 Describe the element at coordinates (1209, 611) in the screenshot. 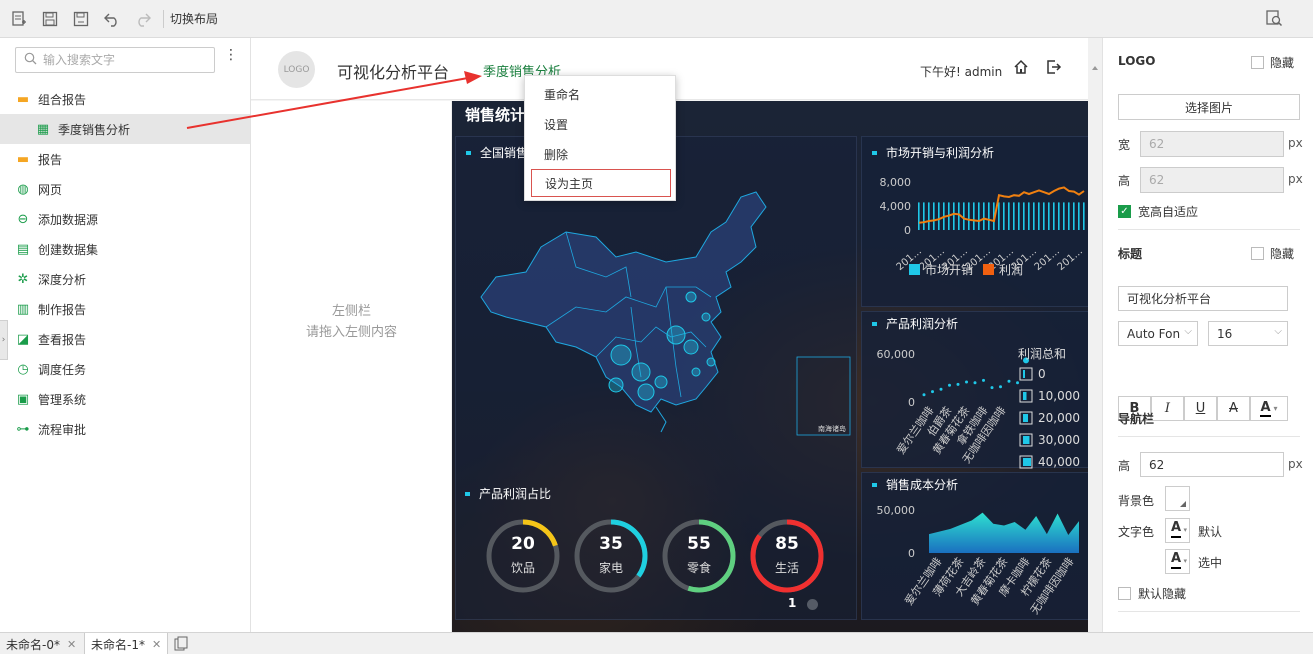

I see `divider` at that location.